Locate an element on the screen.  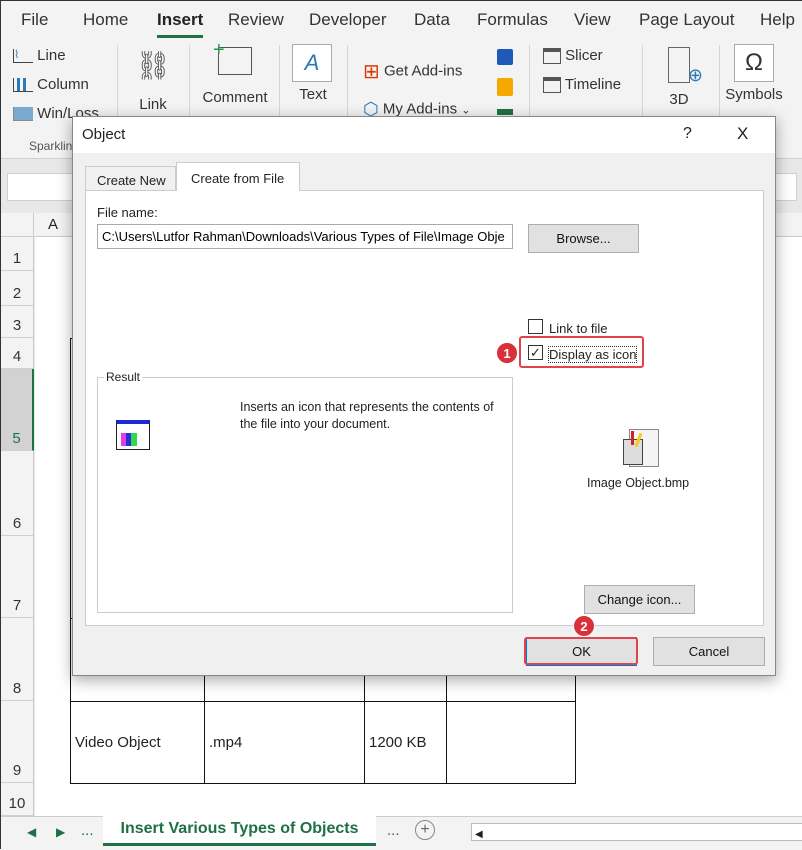
column-header-a: A is located at coordinates (53, 224).